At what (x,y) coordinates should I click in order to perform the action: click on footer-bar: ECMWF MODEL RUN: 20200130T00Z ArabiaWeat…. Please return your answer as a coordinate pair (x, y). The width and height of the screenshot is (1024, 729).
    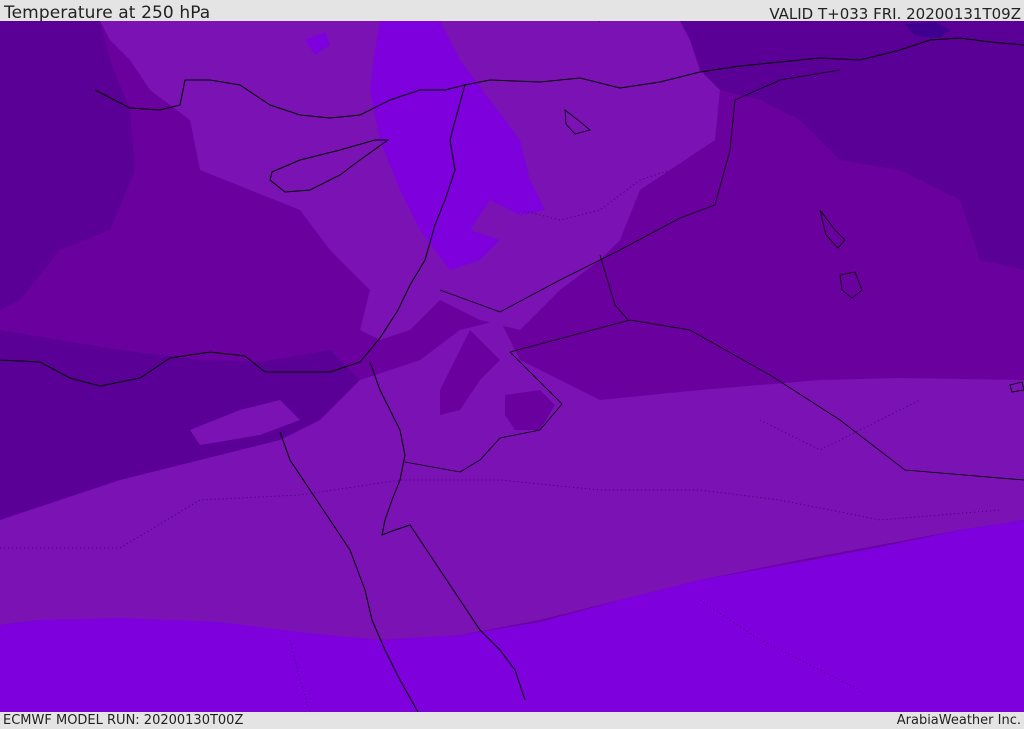
    Looking at the image, I should click on (512, 720).